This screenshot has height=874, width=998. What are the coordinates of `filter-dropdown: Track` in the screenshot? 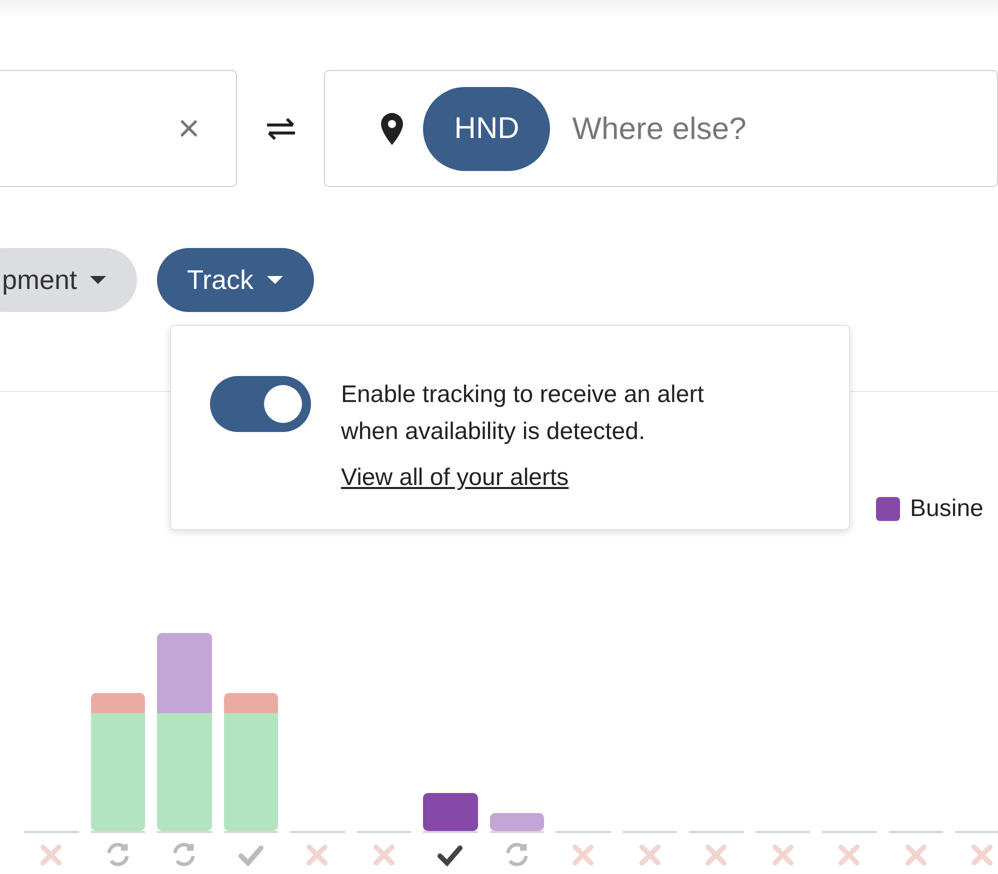 It's located at (235, 280).